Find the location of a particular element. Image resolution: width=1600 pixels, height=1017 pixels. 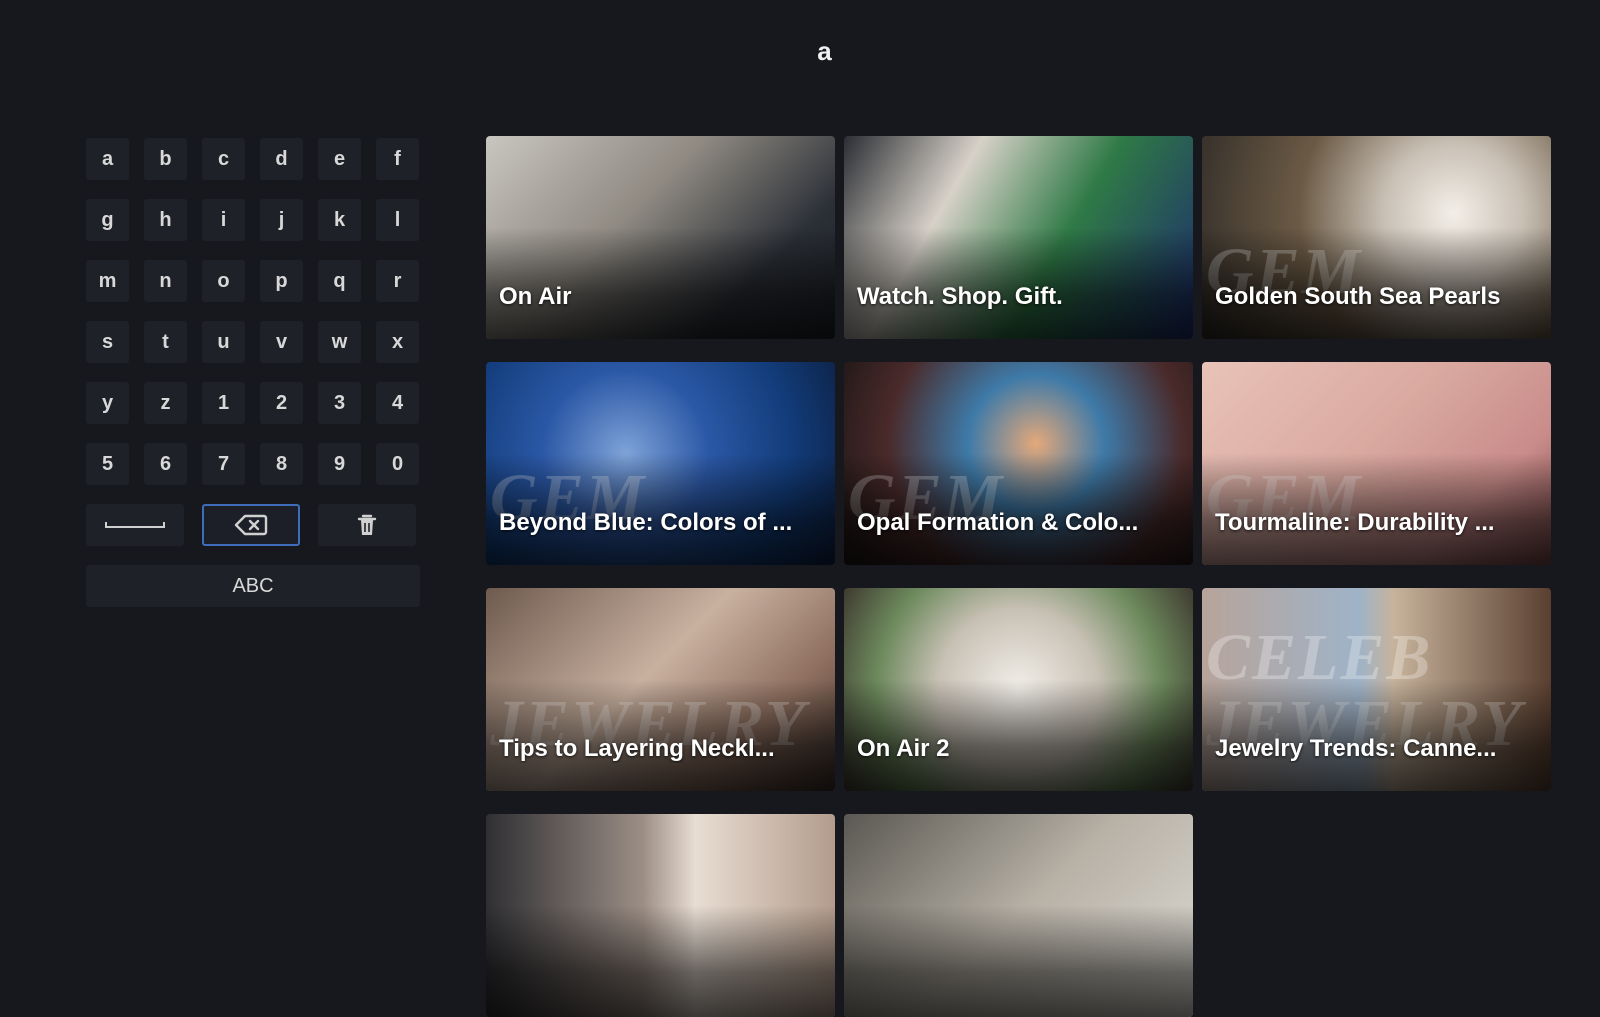

space-key is located at coordinates (135, 525).